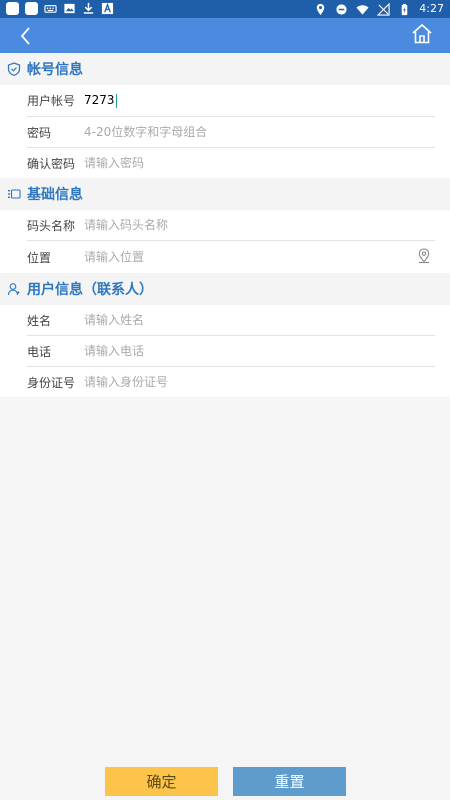 This screenshot has width=450, height=800. Describe the element at coordinates (39, 320) in the screenshot. I see `name-label: 姓名` at that location.